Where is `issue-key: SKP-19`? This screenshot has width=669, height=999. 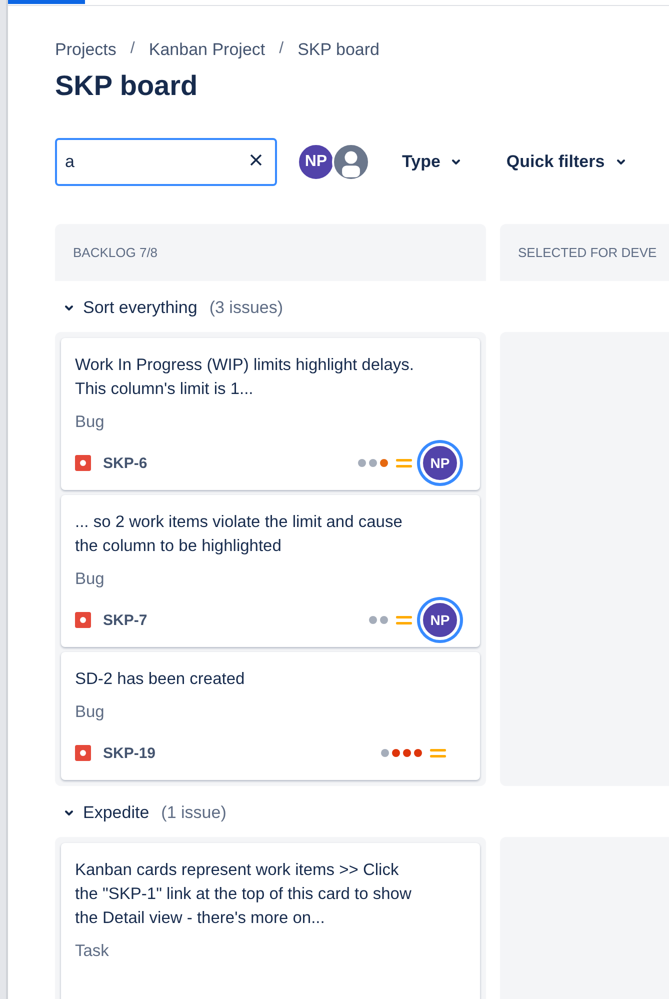 issue-key: SKP-19 is located at coordinates (242, 753).